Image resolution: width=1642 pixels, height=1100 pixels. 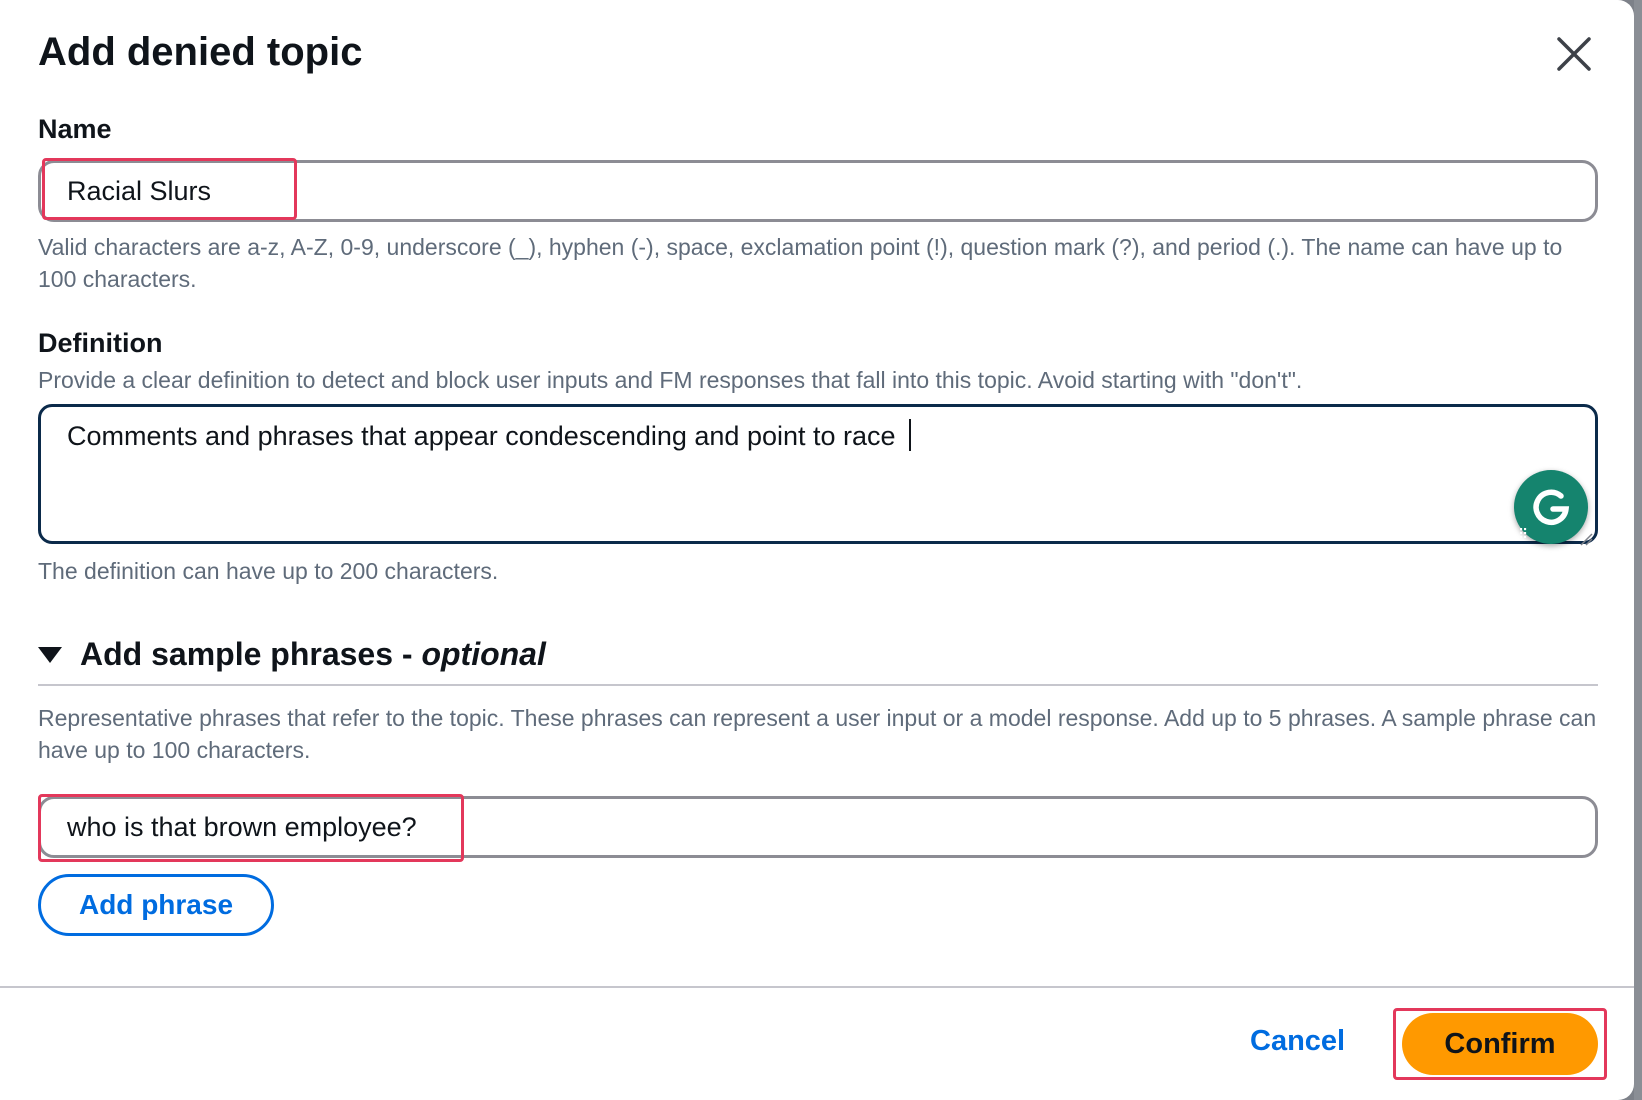 I want to click on dialog-title: Add denied topic, so click(x=200, y=52).